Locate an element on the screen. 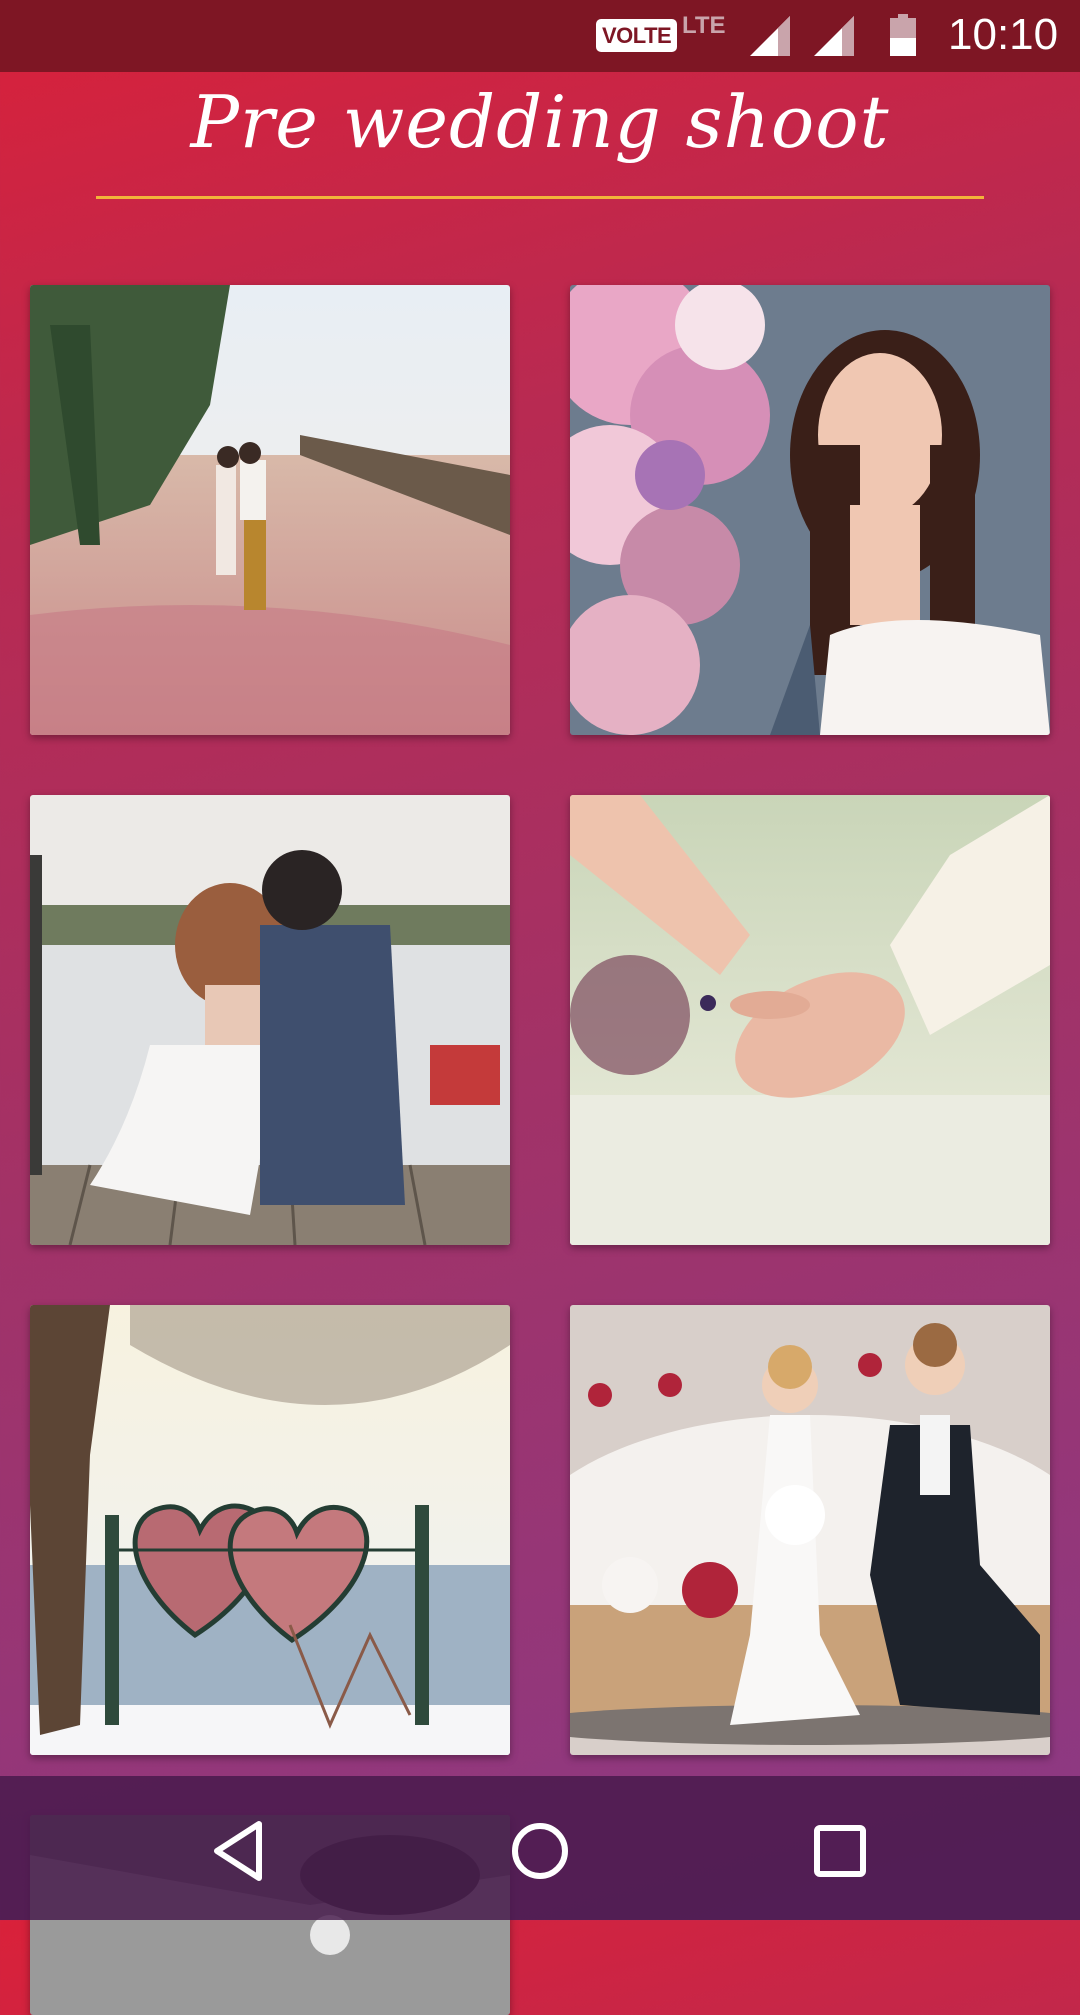 Image resolution: width=1080 pixels, height=2015 pixels. photo-holding-hands-image is located at coordinates (810, 1020).